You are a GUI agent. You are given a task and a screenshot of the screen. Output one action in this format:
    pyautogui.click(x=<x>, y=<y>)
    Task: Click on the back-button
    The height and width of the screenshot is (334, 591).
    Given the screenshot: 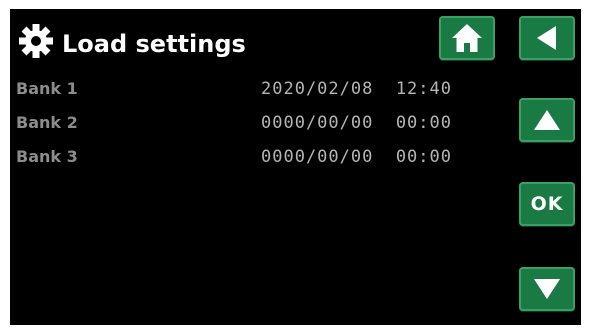 What is the action you would take?
    pyautogui.click(x=547, y=38)
    